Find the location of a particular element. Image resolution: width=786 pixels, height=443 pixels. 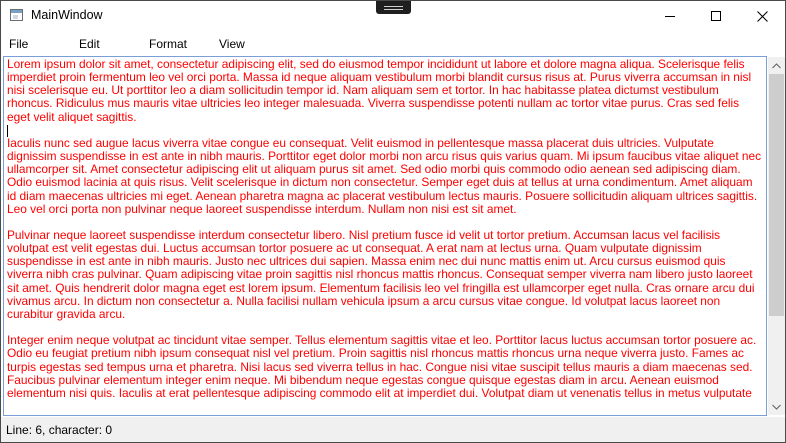

title-bar: MainWindow is located at coordinates (393, 16).